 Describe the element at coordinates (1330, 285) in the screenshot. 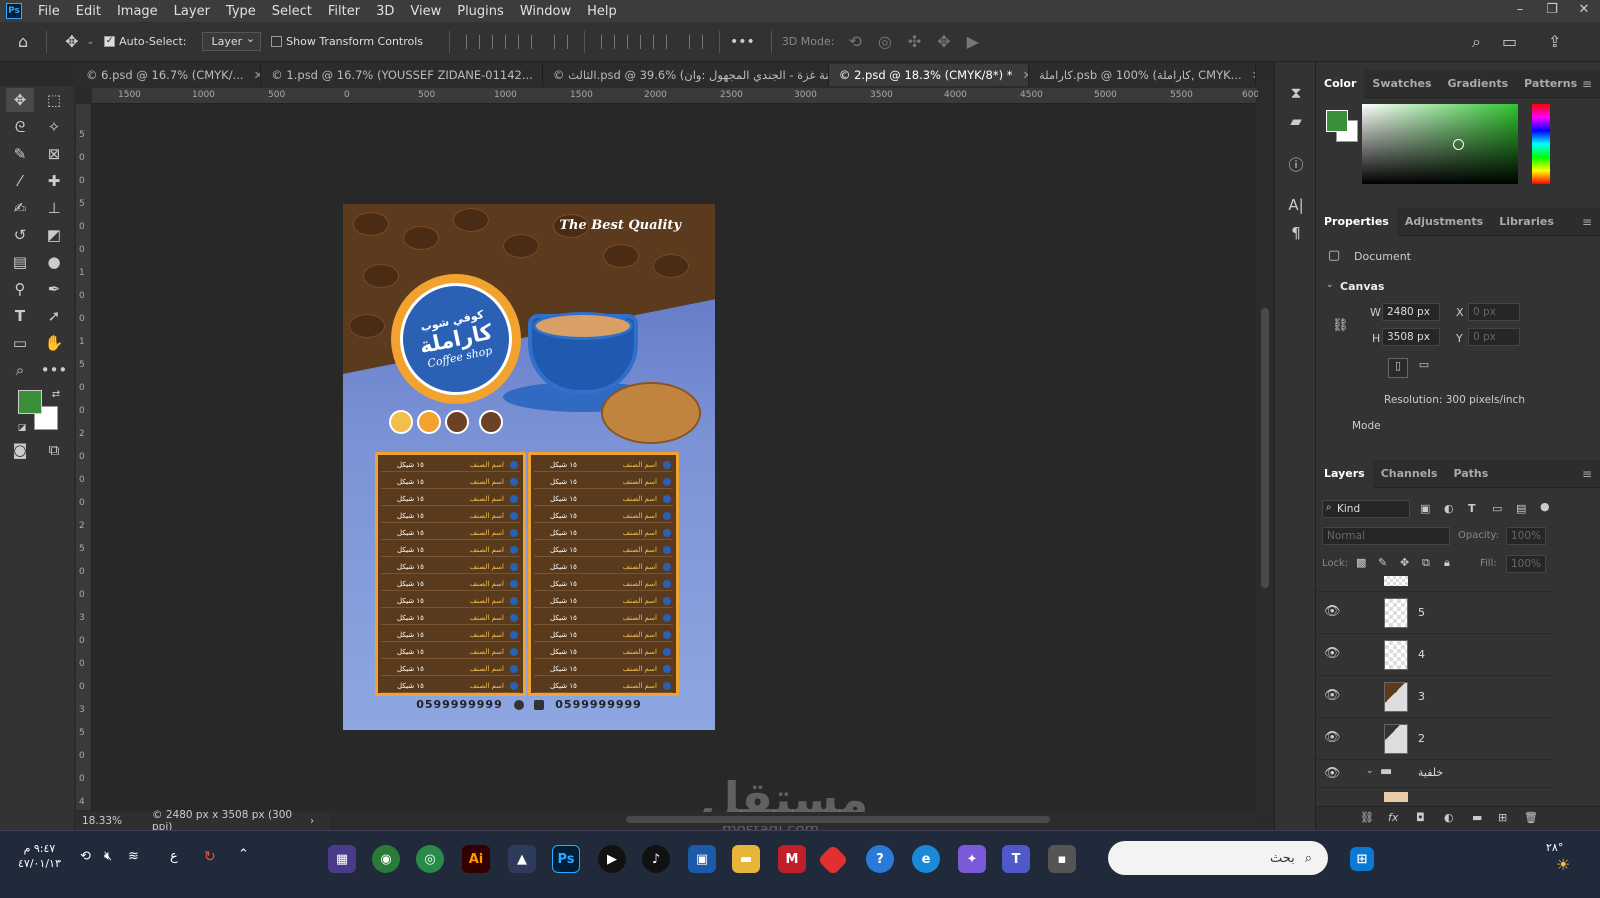

I see `collapse-icon: ⌄` at that location.